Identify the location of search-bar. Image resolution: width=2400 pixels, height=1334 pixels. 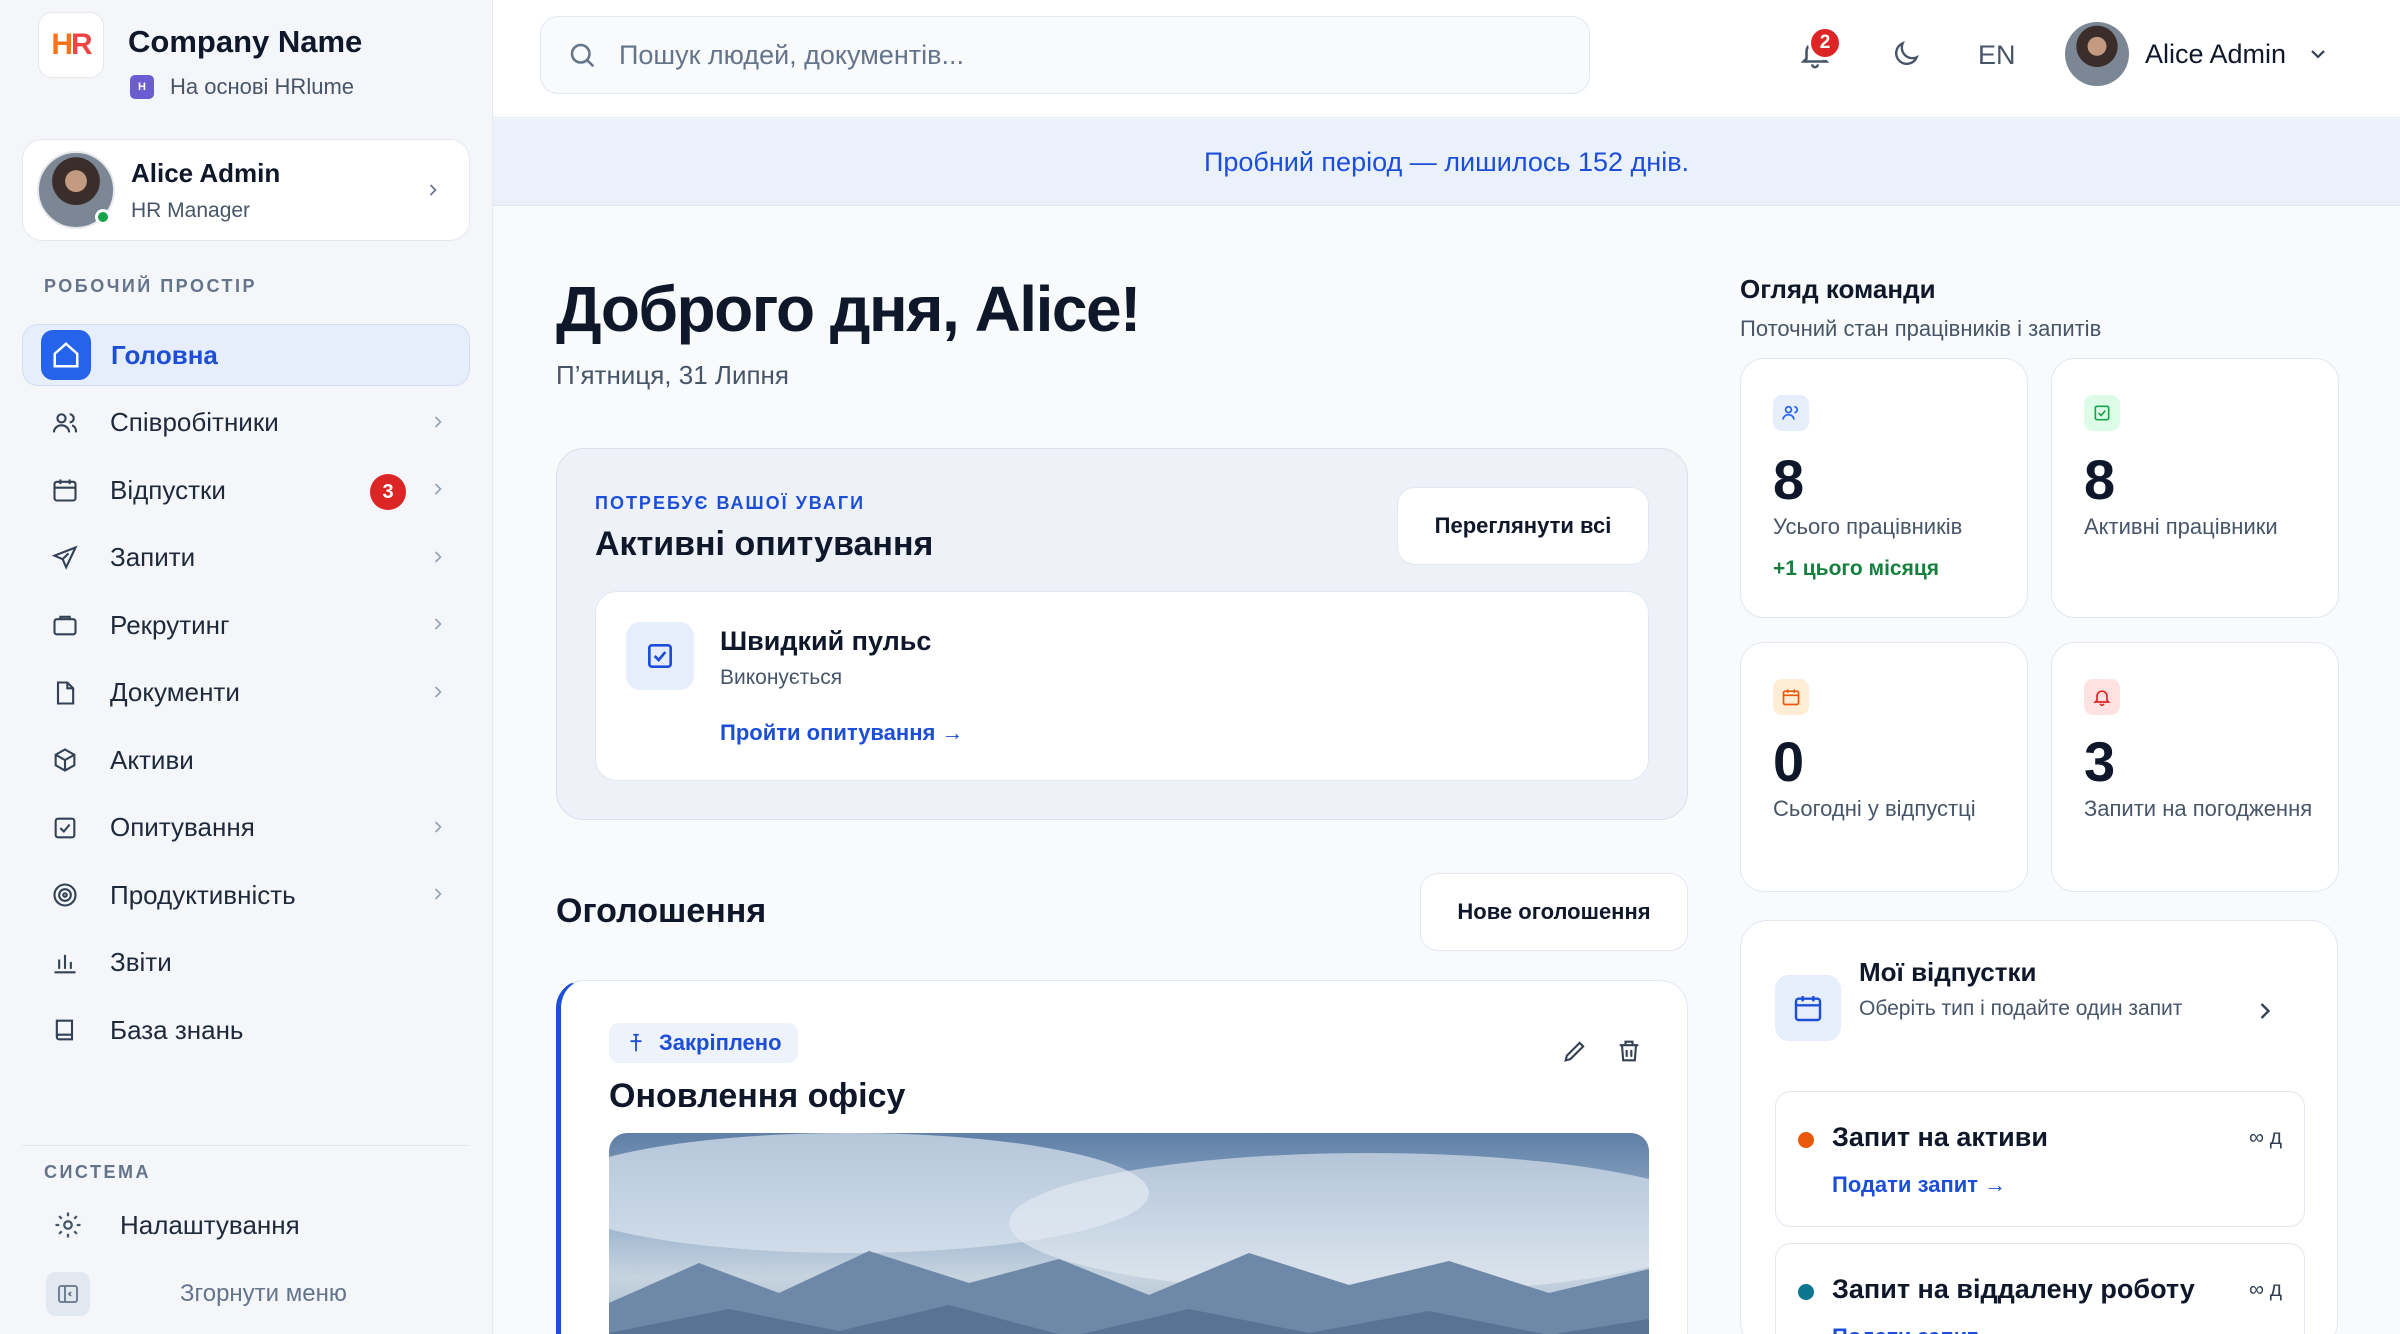
(1065, 55).